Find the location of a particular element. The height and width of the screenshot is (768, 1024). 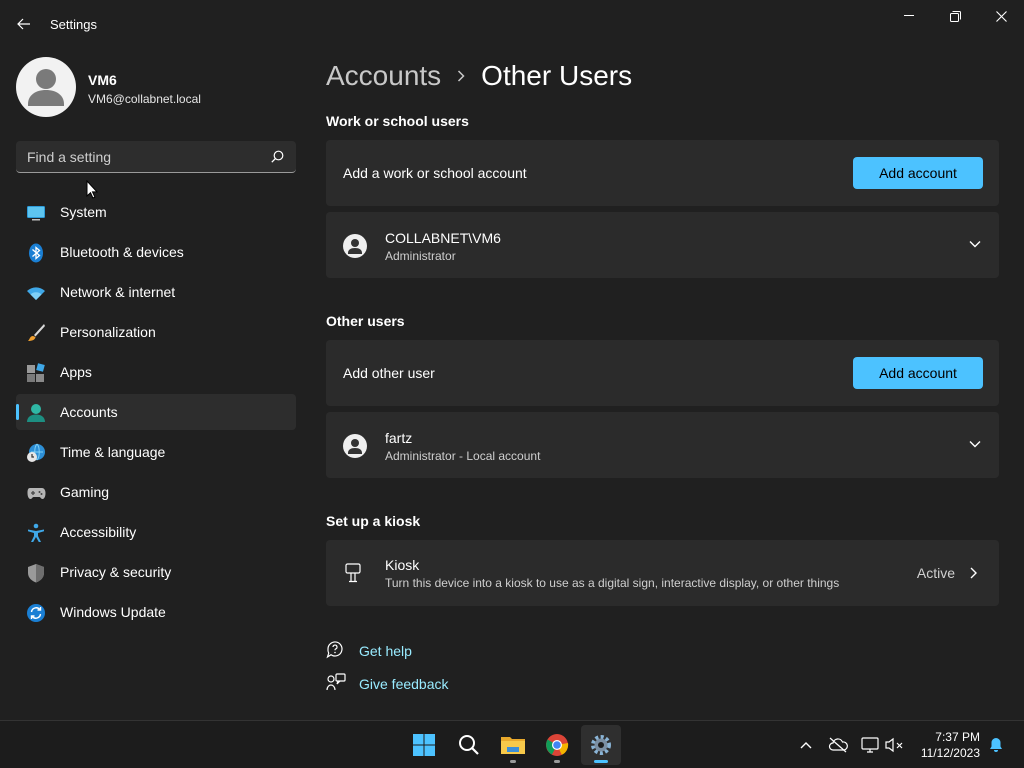

clock-time: 7:37 PM is located at coordinates (957, 737).